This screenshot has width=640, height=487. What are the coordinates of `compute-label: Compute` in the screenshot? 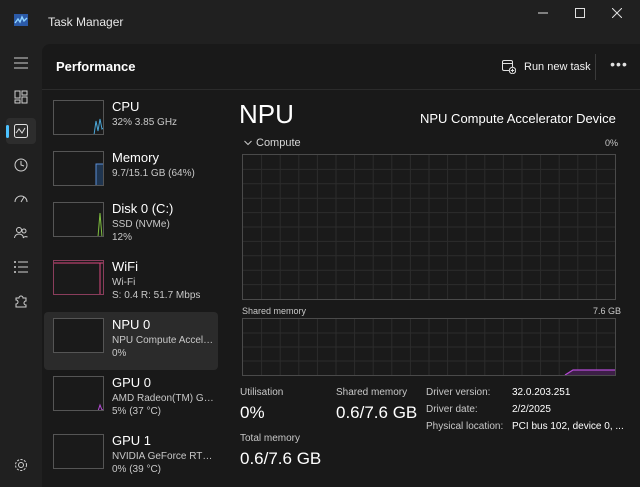 It's located at (278, 143).